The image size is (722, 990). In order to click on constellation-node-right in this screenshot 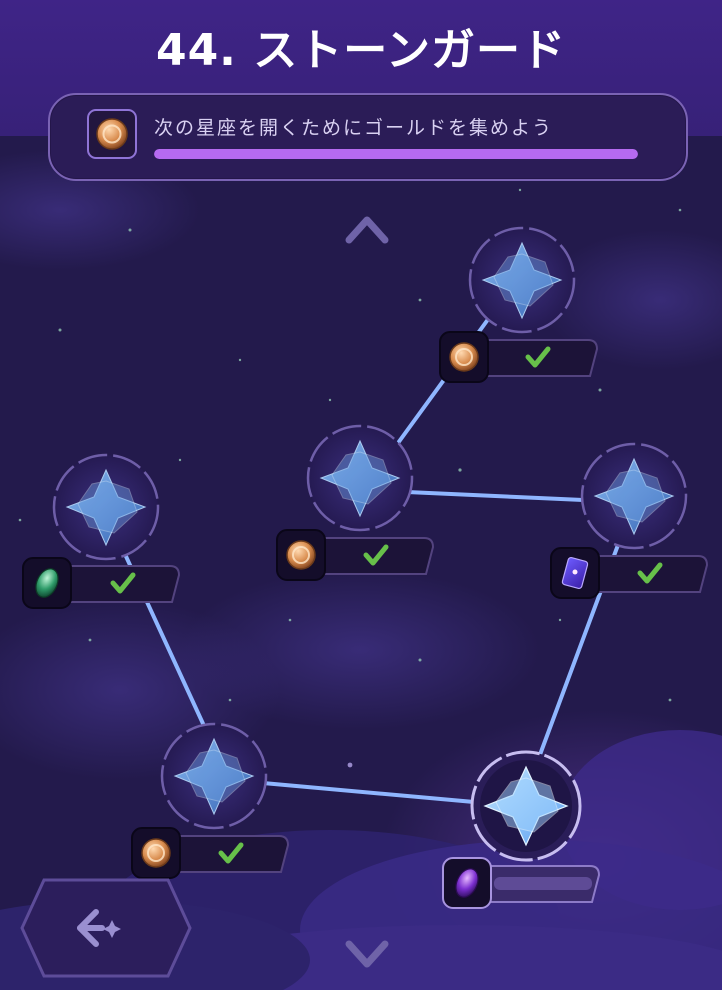, I will do `click(634, 496)`.